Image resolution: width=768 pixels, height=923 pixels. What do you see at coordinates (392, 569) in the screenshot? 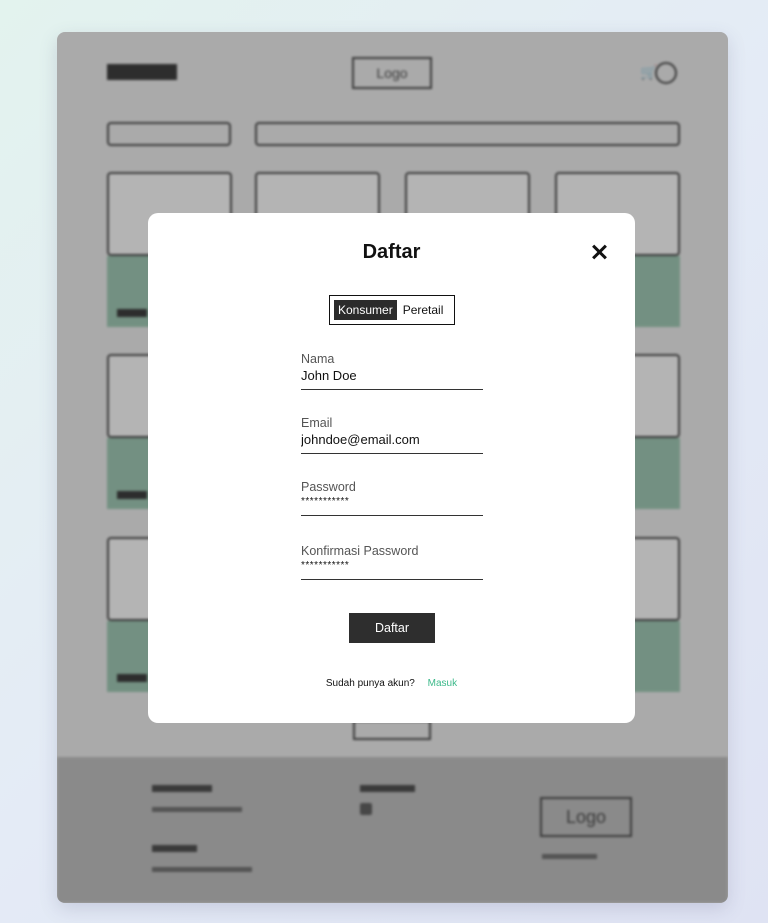
I see `confirm-password-field` at bounding box center [392, 569].